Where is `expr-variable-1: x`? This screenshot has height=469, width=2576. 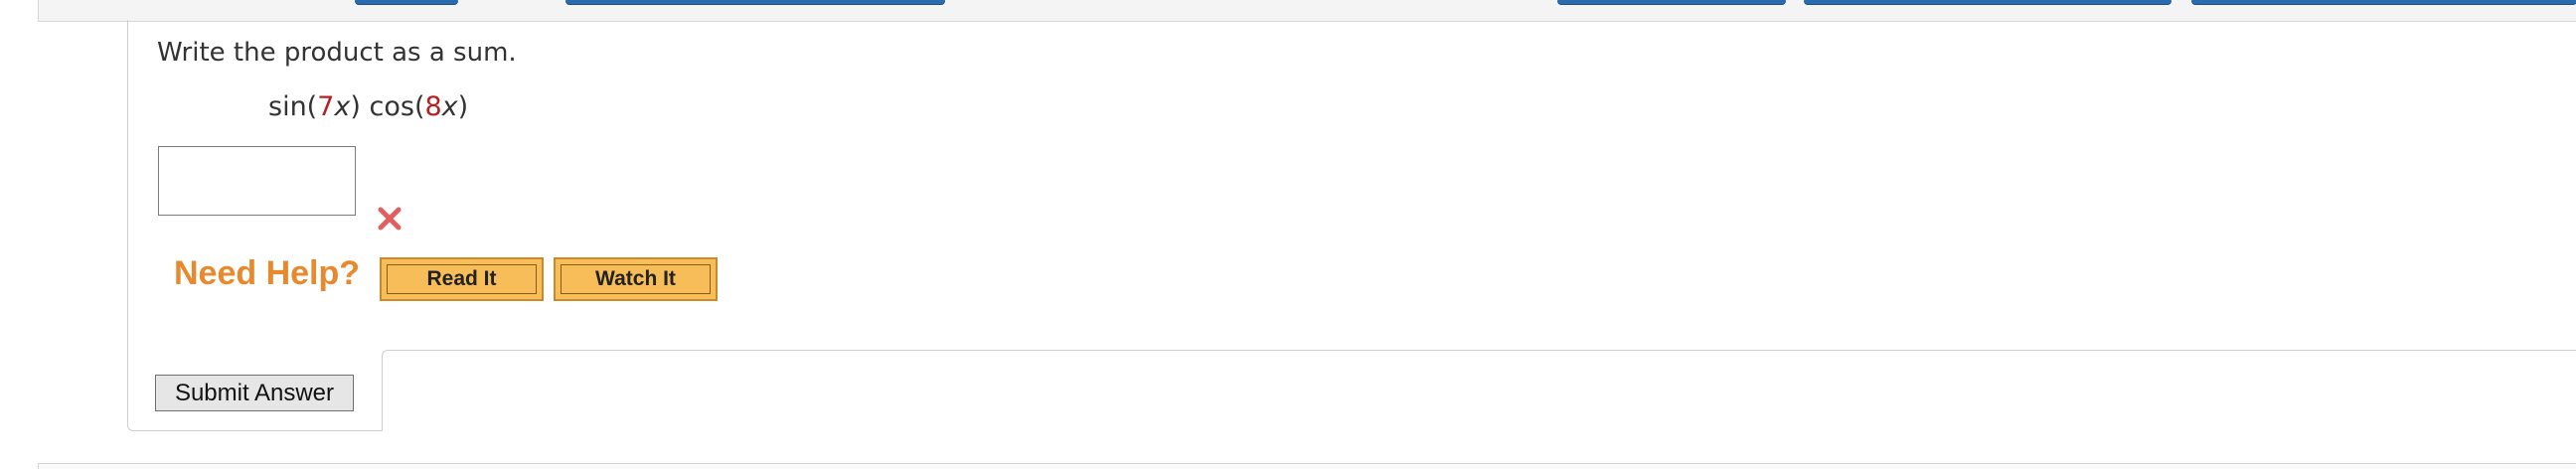
expr-variable-1: x is located at coordinates (342, 107).